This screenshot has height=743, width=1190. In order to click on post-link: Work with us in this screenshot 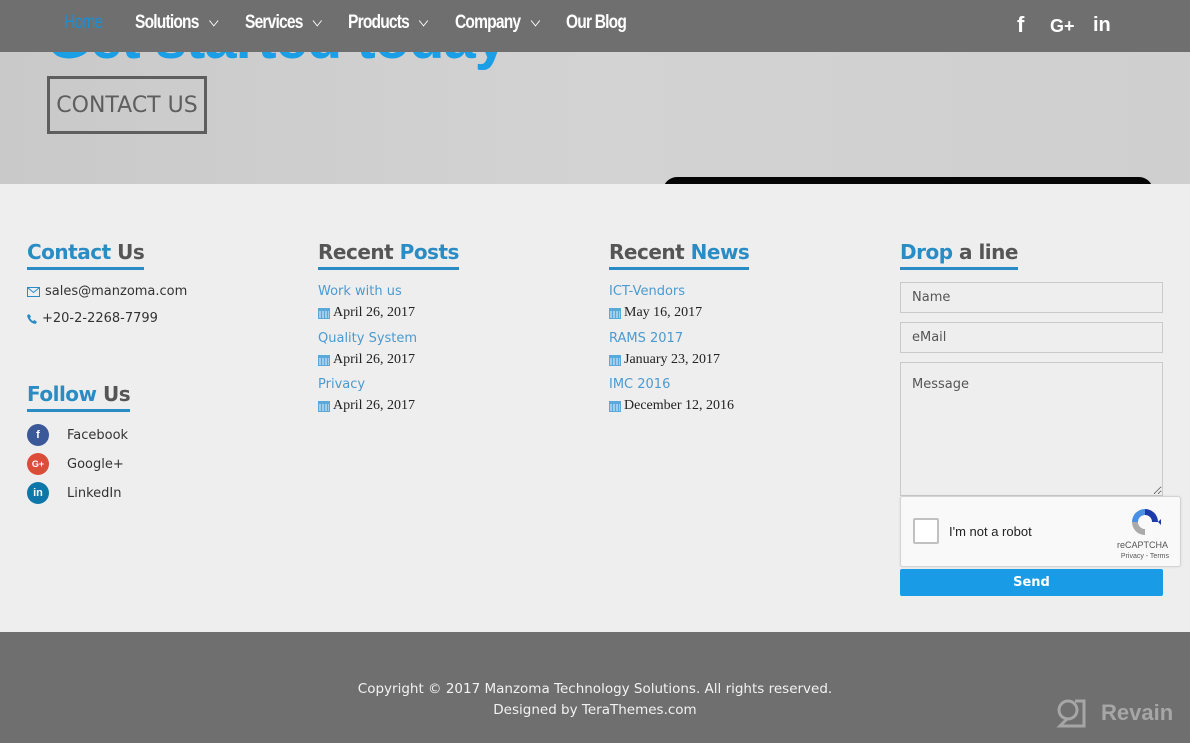, I will do `click(360, 291)`.